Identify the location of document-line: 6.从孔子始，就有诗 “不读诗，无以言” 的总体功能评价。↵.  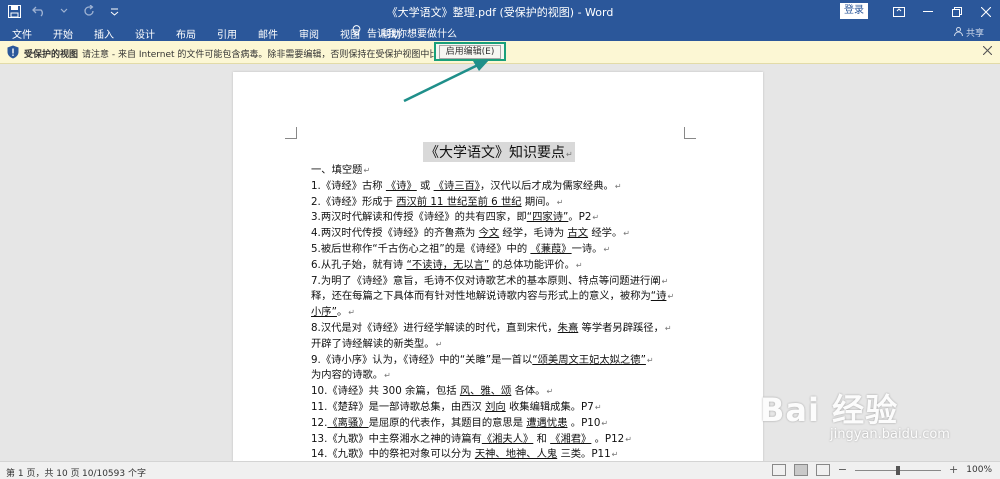
(498, 266).